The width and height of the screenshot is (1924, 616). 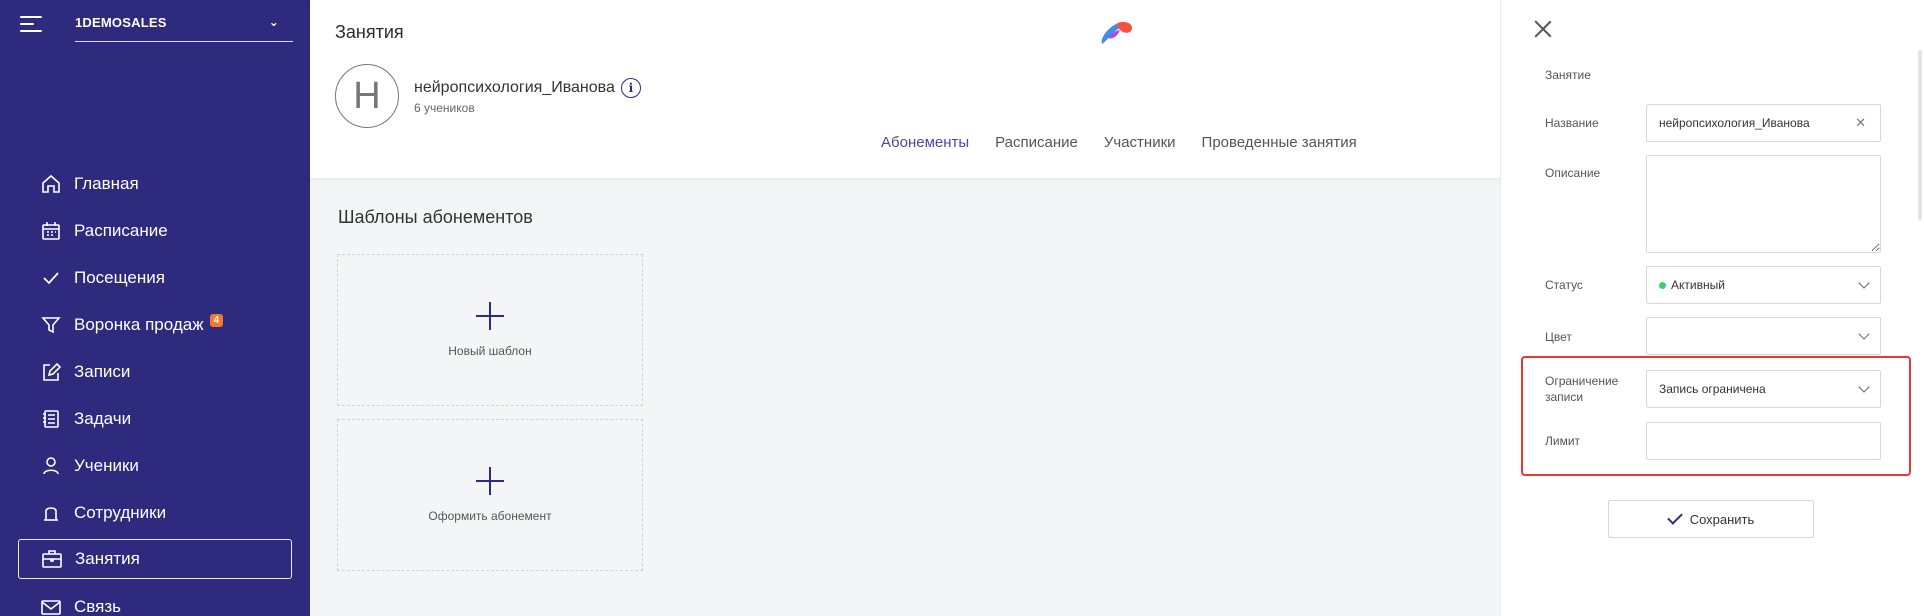 What do you see at coordinates (1543, 29) in the screenshot?
I see `close-icon` at bounding box center [1543, 29].